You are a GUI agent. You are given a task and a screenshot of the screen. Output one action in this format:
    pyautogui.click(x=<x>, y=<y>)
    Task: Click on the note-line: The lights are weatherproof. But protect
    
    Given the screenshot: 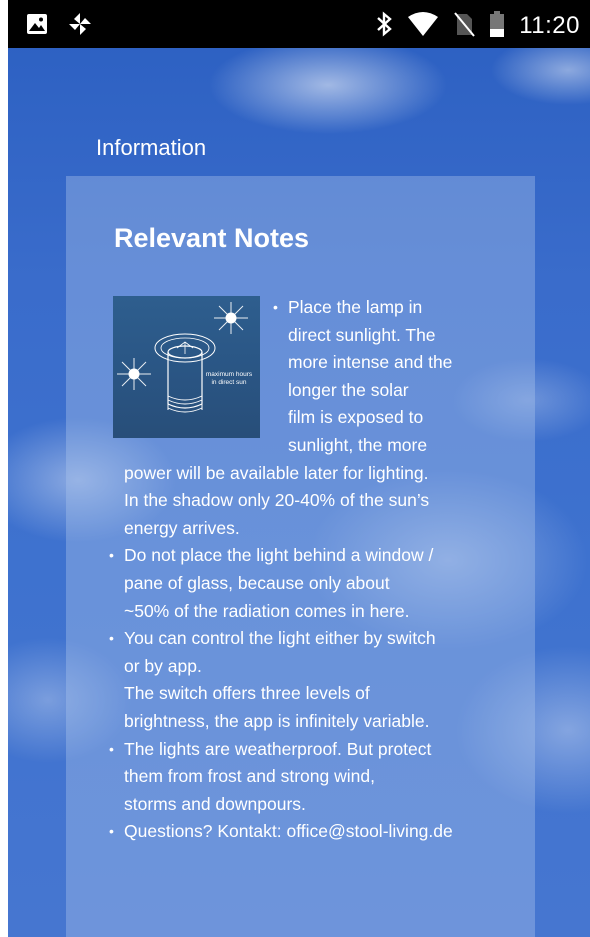 What is the action you would take?
    pyautogui.click(x=278, y=748)
    